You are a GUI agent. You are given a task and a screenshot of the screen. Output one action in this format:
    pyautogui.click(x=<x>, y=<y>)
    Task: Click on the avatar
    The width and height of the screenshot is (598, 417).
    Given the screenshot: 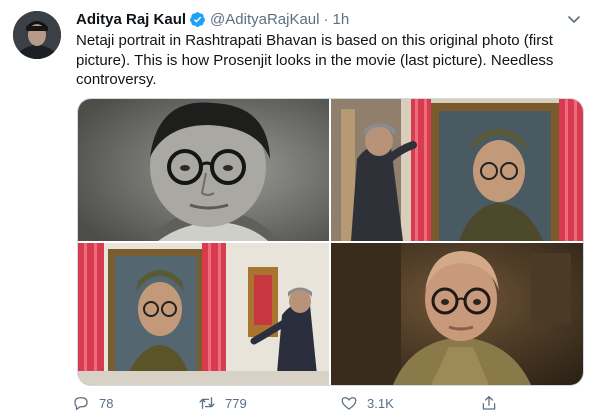 What is the action you would take?
    pyautogui.click(x=37, y=35)
    